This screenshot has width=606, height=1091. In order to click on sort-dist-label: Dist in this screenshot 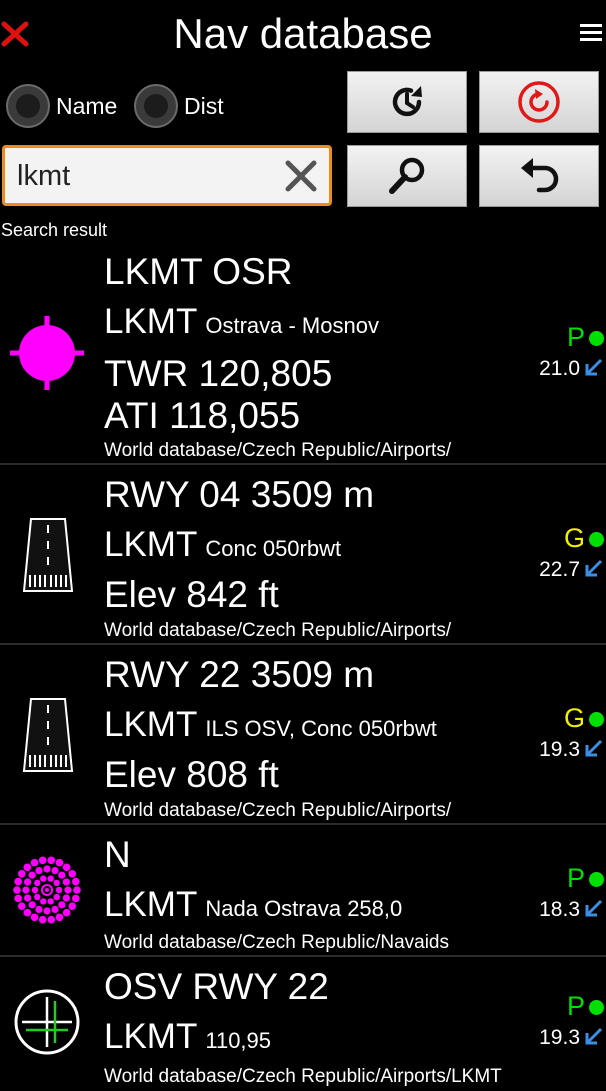, I will do `click(204, 105)`.